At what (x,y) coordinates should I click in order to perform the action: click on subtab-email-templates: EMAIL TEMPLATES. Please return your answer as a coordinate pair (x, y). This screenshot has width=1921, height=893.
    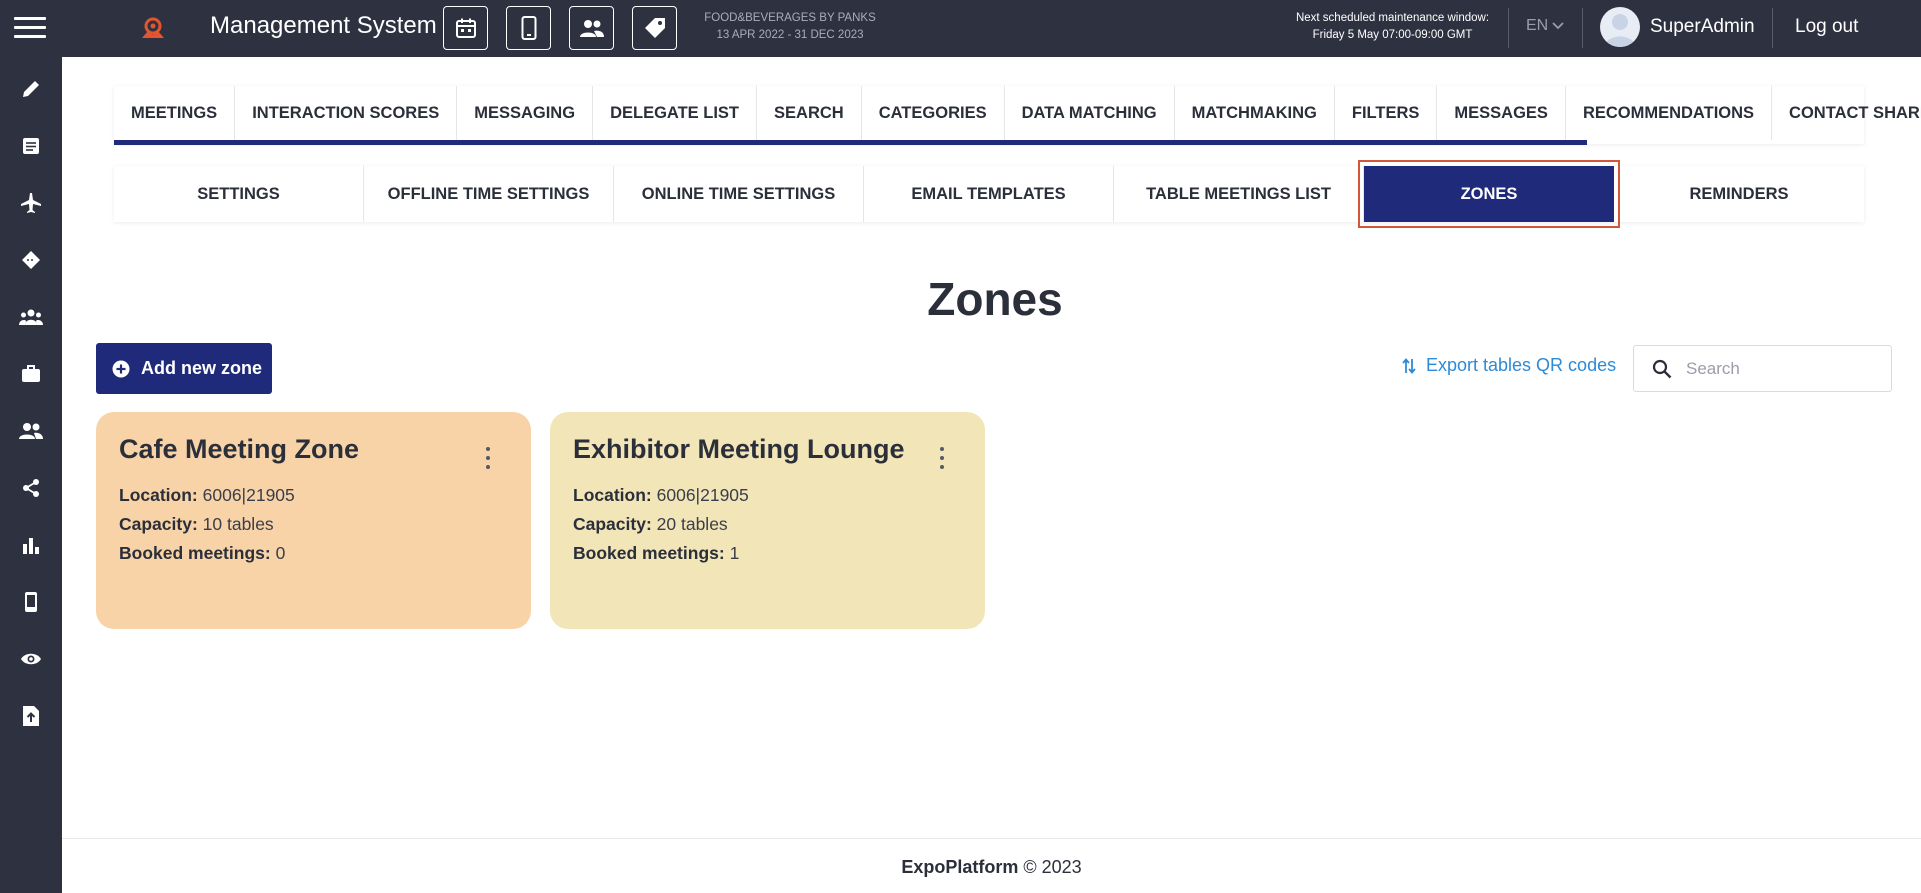
    Looking at the image, I should click on (989, 194).